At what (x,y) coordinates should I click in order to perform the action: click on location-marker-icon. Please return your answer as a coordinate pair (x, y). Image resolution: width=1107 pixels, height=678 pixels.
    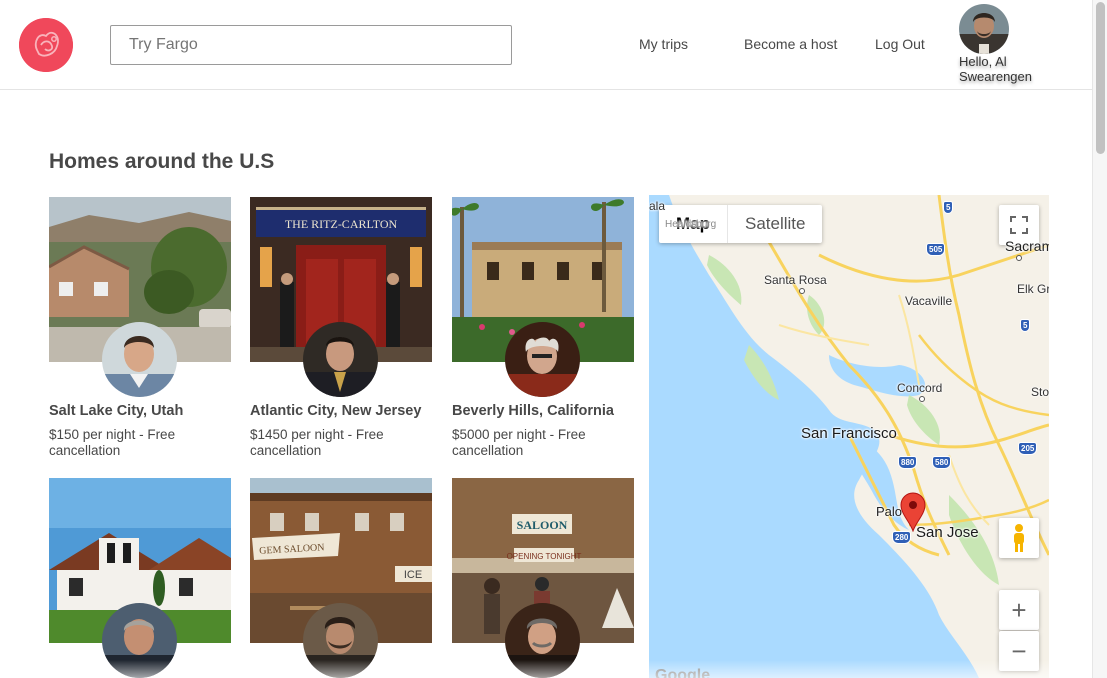
    Looking at the image, I should click on (913, 514).